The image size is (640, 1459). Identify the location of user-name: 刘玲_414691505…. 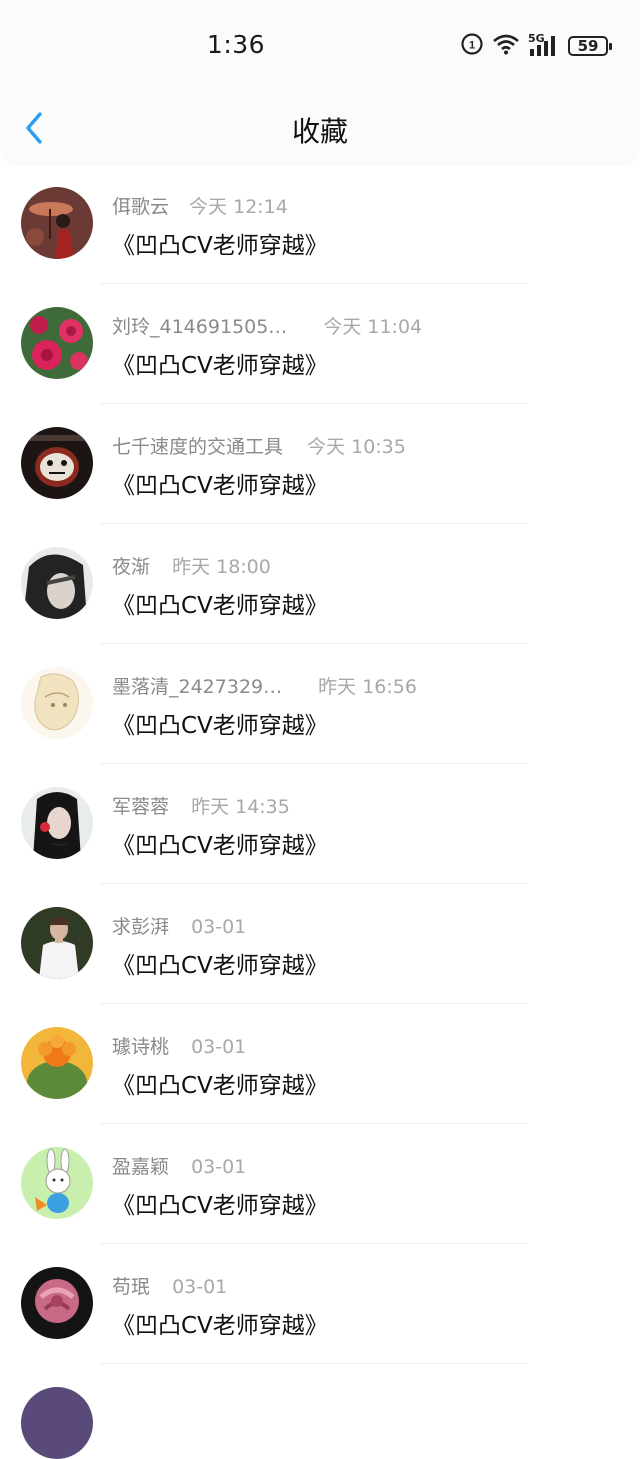
(199, 325).